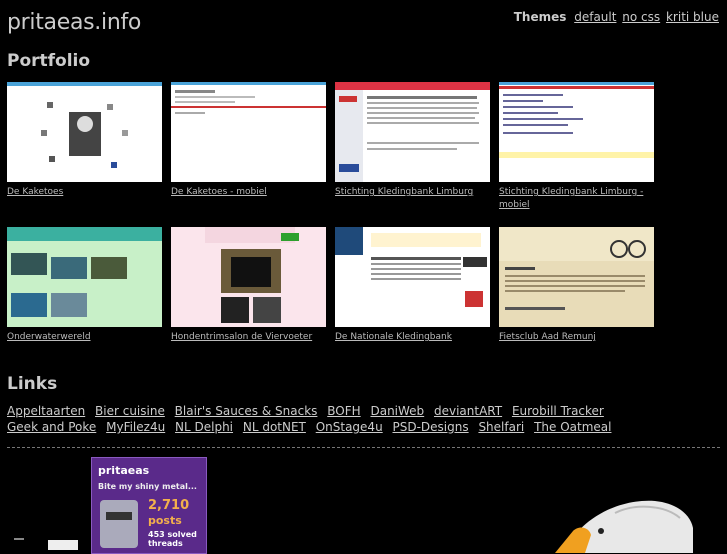 This screenshot has width=727, height=554. What do you see at coordinates (576, 199) in the screenshot?
I see `portfolio-caption: Stichting Kledingbank Limburg - mobiel` at bounding box center [576, 199].